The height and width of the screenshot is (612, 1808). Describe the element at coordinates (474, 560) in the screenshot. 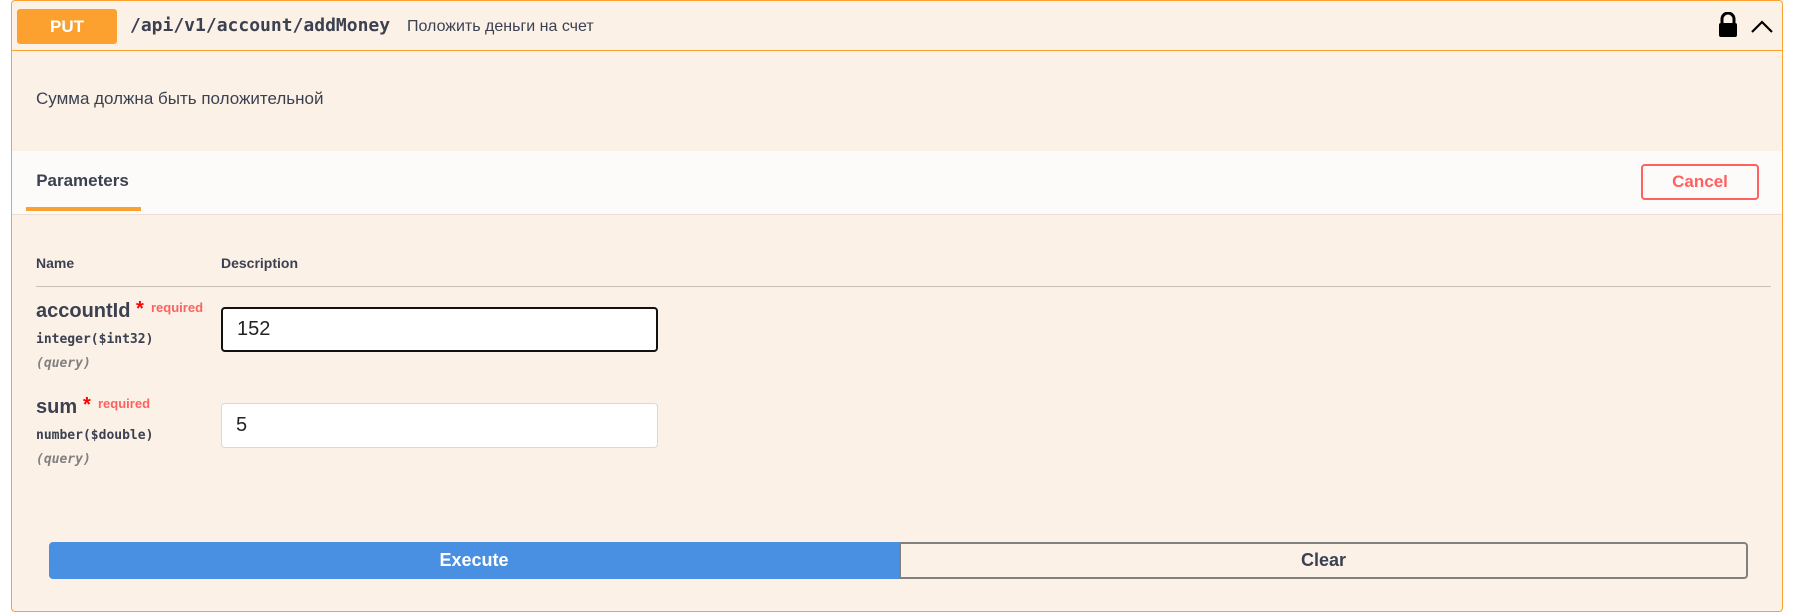

I see `execute-button: Execute` at that location.